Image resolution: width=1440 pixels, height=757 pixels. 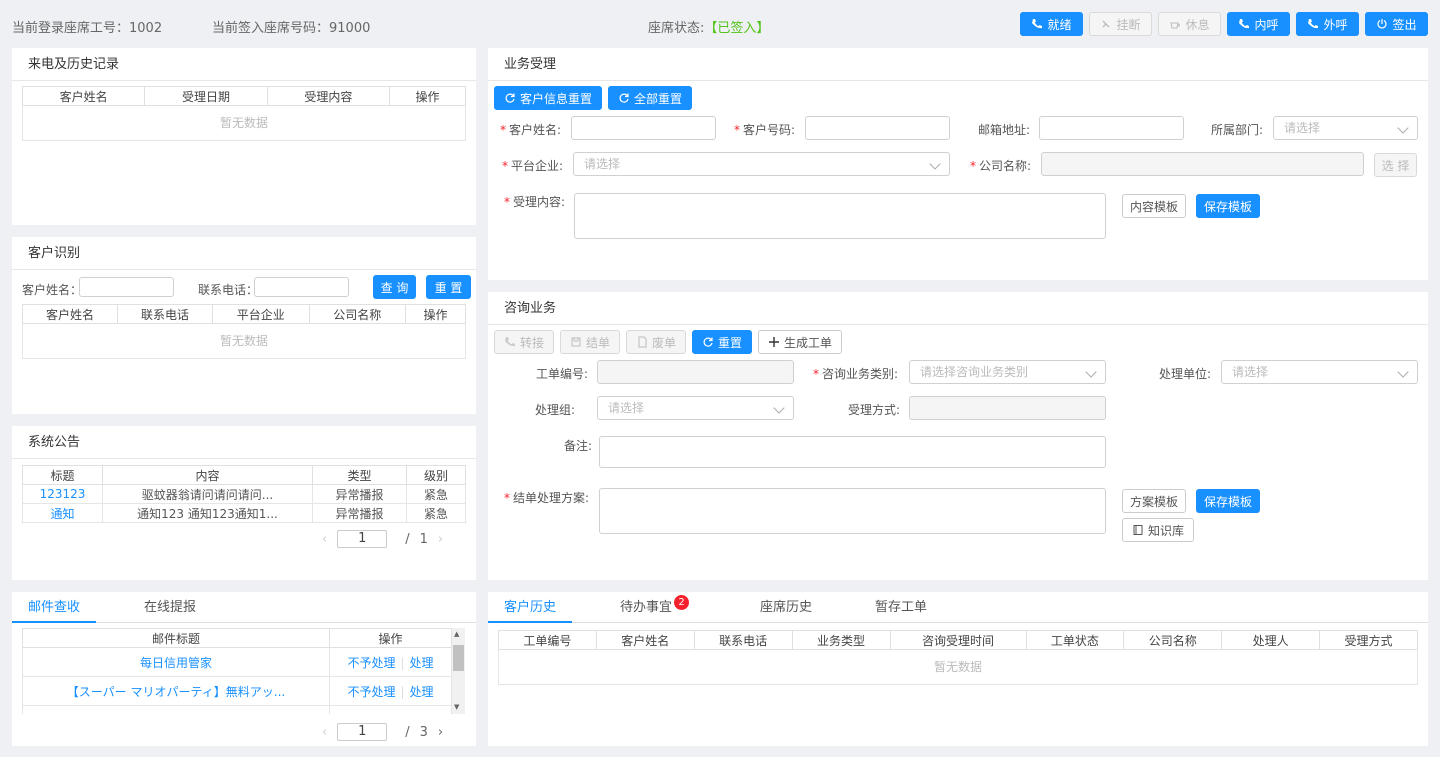 What do you see at coordinates (1345, 128) in the screenshot?
I see `dept-select: 请选择` at bounding box center [1345, 128].